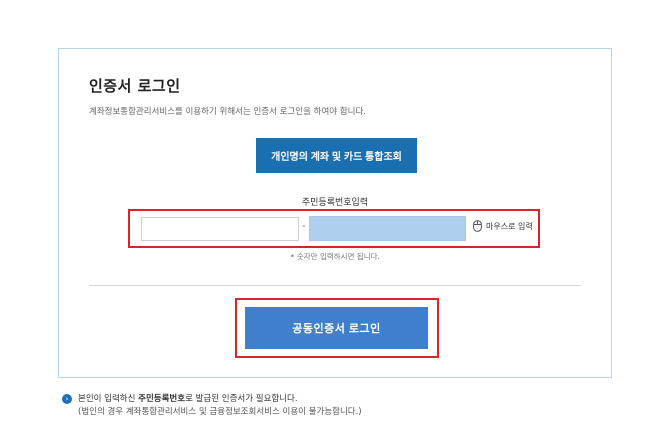 This screenshot has width=667, height=438. I want to click on rrn-hint: • 숫자만 입력하시면 됩니다., so click(335, 256).